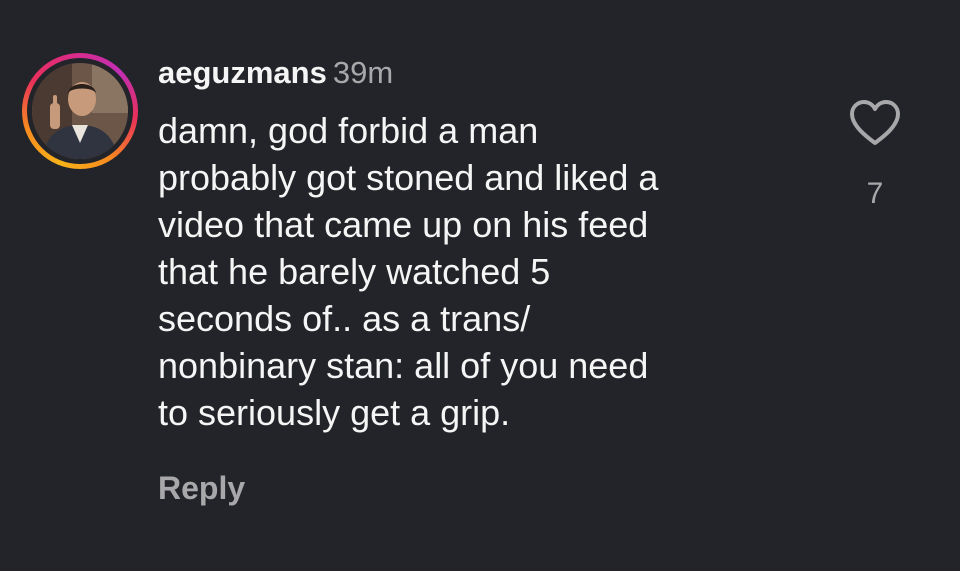 The image size is (960, 571). Describe the element at coordinates (242, 72) in the screenshot. I see `username-link: aeguzmans` at that location.